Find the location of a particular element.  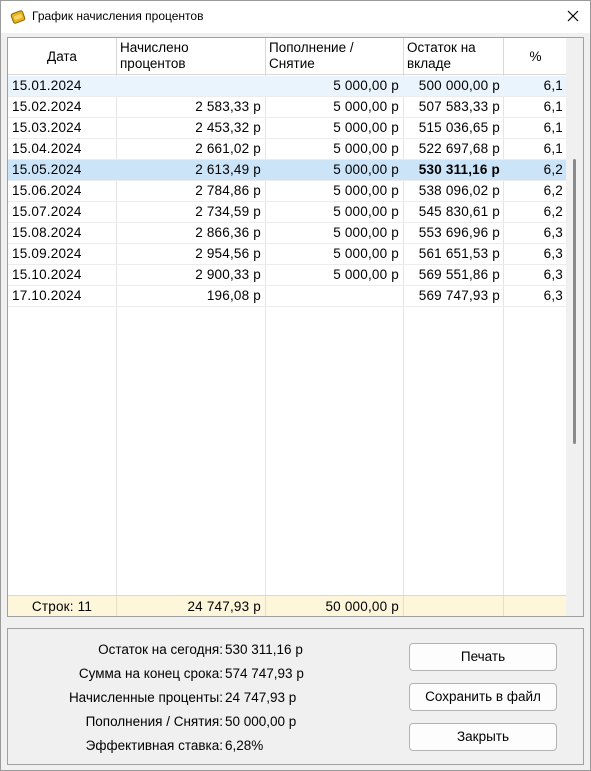

cell-balance: 561 651,53 р is located at coordinates (459, 253).